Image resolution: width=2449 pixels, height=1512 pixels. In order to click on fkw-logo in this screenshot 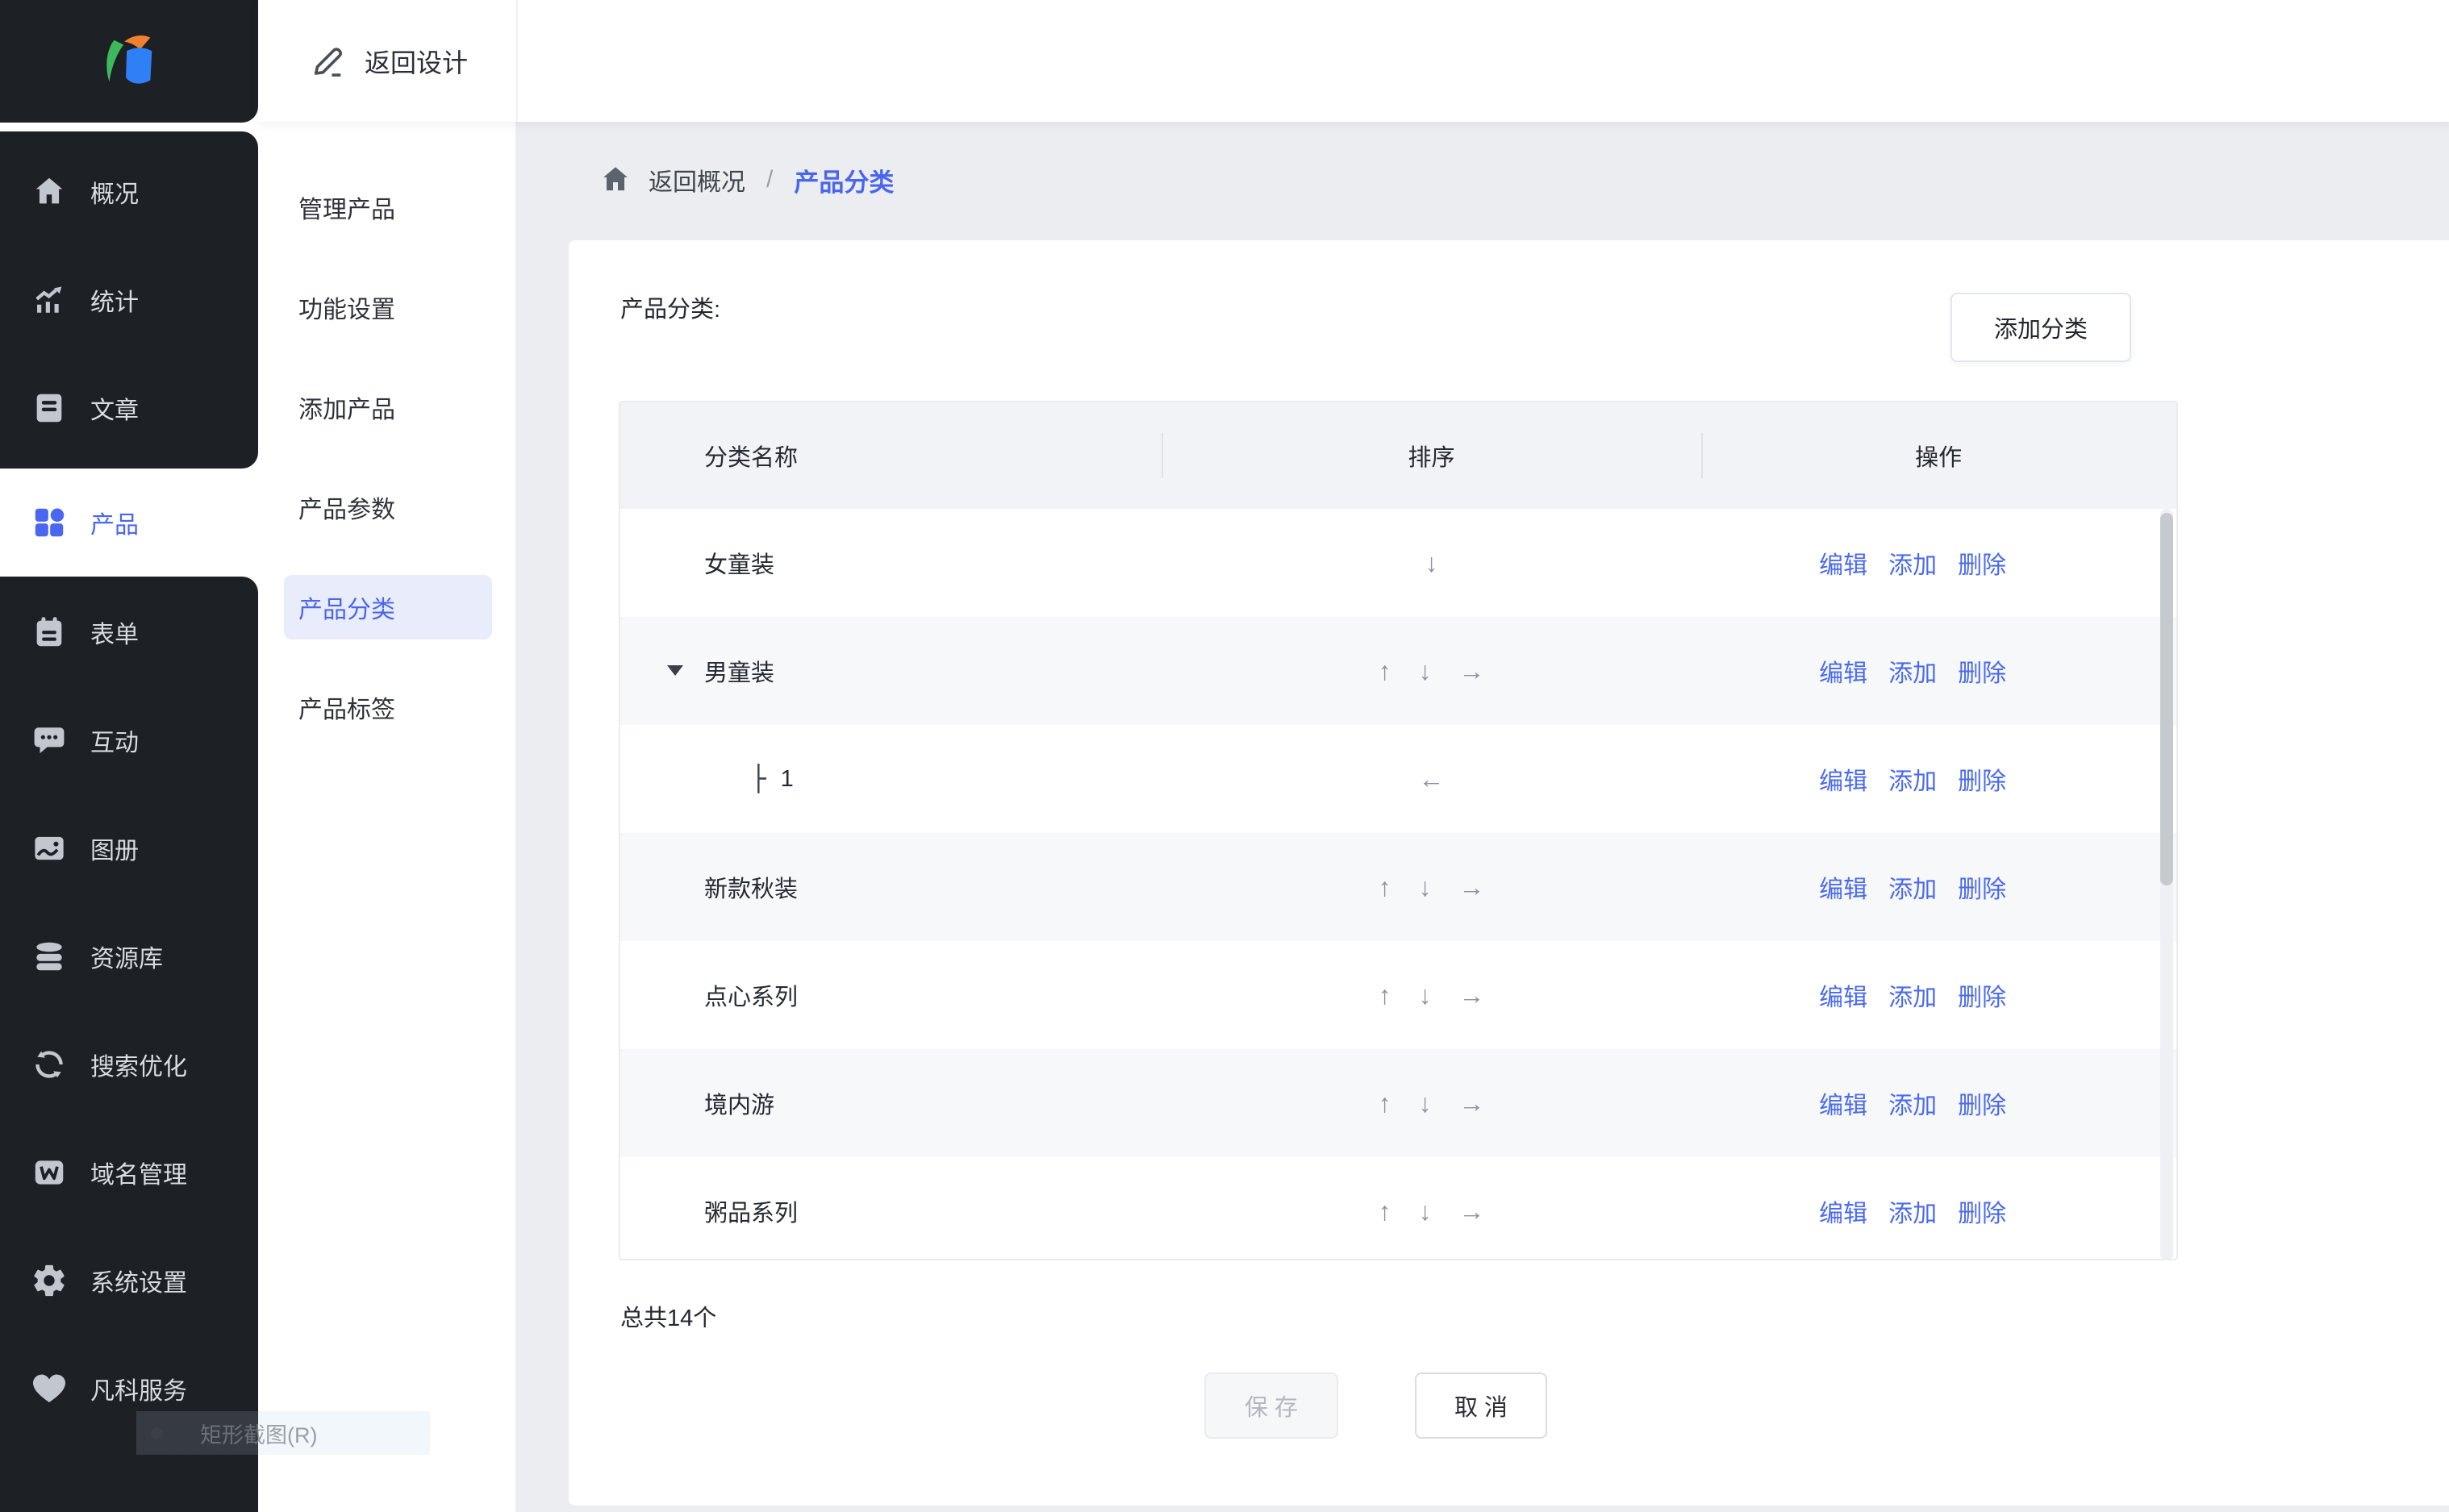, I will do `click(129, 61)`.